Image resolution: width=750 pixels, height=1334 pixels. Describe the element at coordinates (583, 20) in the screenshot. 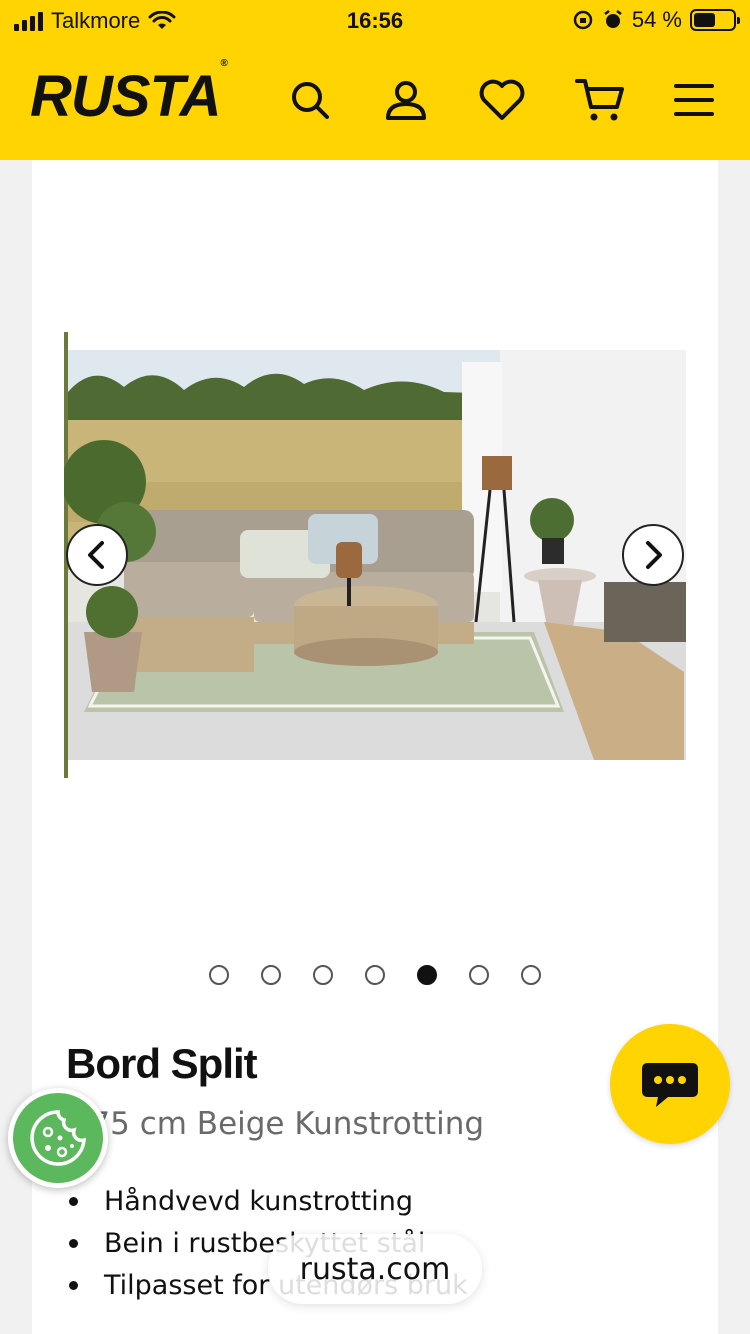

I see `orientation-lock-icon` at that location.